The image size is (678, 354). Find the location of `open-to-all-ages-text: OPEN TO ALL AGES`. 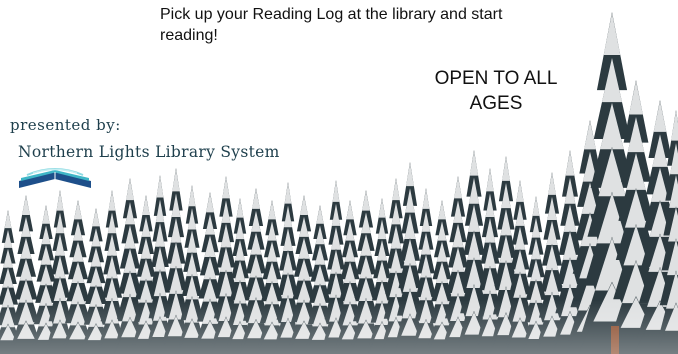

open-to-all-ages-text: OPEN TO ALL AGES is located at coordinates (496, 91).